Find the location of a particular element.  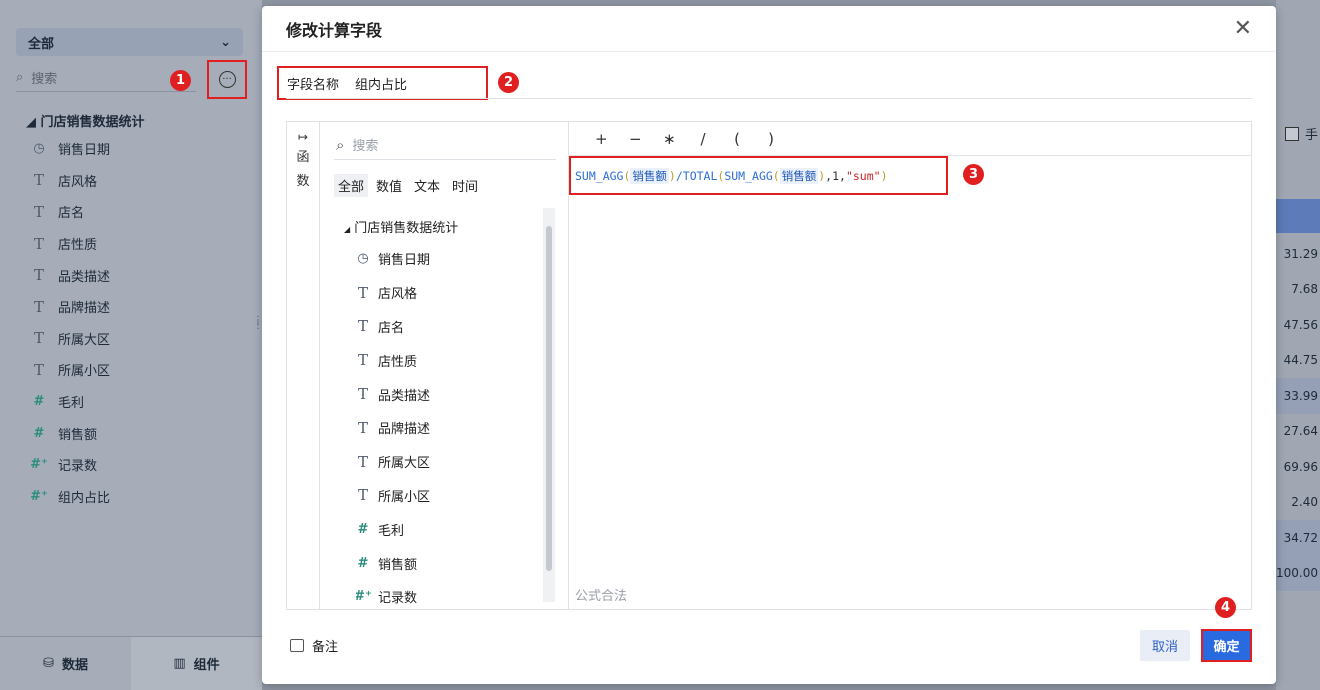

field-item: #⁺ 记录数 is located at coordinates (446, 594).